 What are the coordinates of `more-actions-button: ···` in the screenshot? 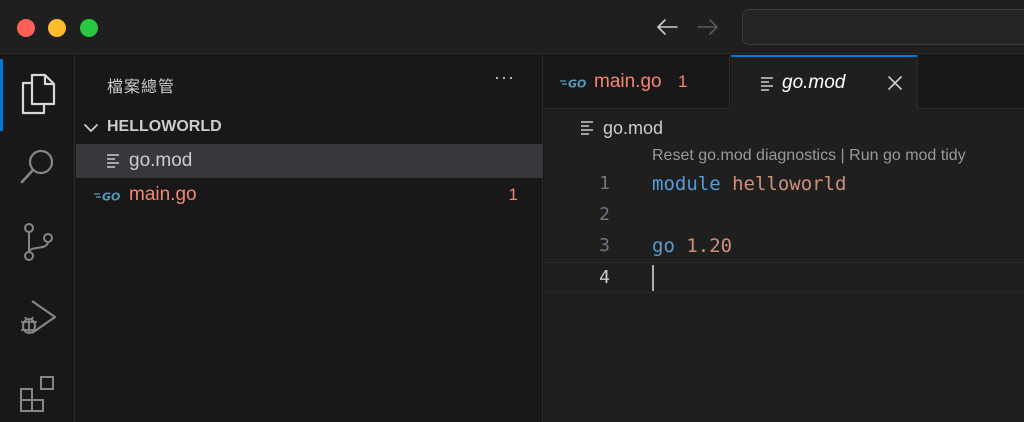 It's located at (504, 77).